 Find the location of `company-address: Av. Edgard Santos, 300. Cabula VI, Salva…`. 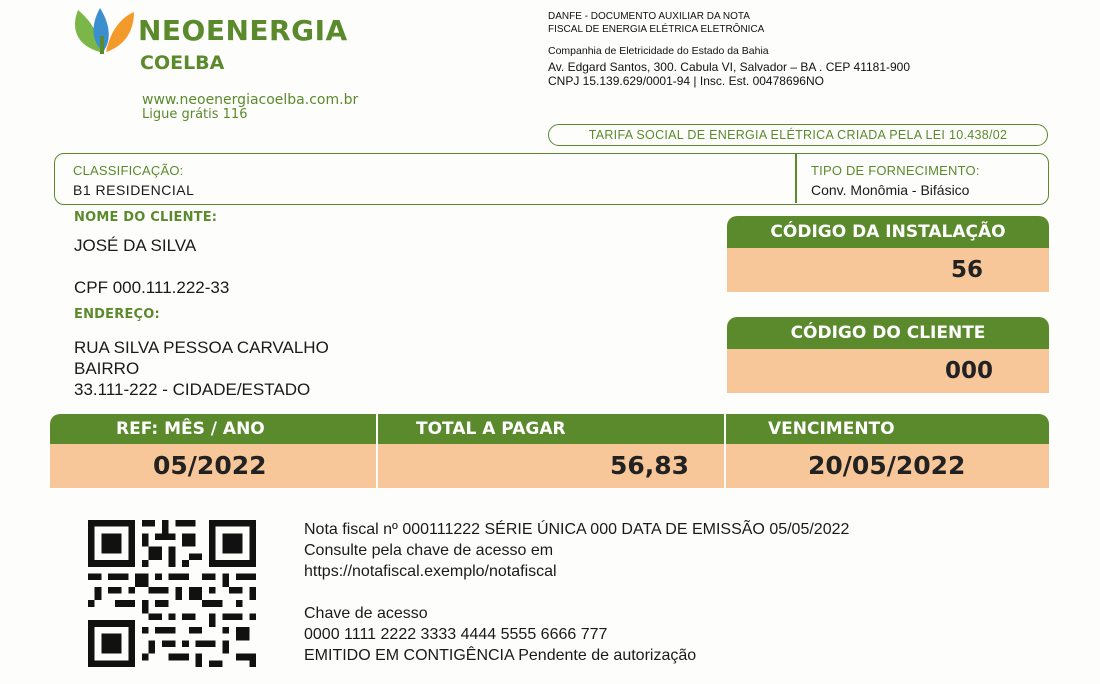

company-address: Av. Edgard Santos, 300. Cabula VI, Salva… is located at coordinates (729, 67).